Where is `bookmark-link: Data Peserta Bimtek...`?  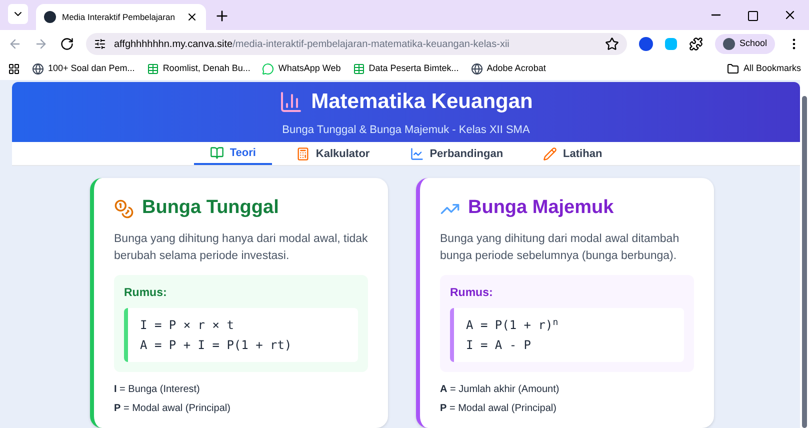 bookmark-link: Data Peserta Bimtek... is located at coordinates (405, 69).